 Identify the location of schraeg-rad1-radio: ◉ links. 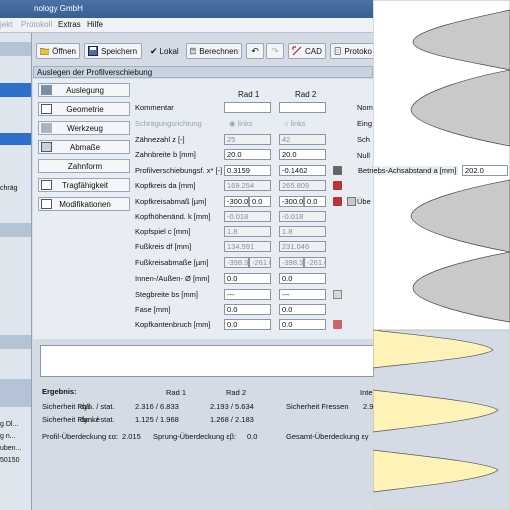
(241, 123).